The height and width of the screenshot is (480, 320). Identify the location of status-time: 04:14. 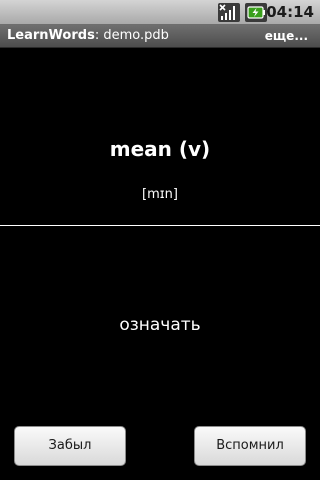
(290, 12).